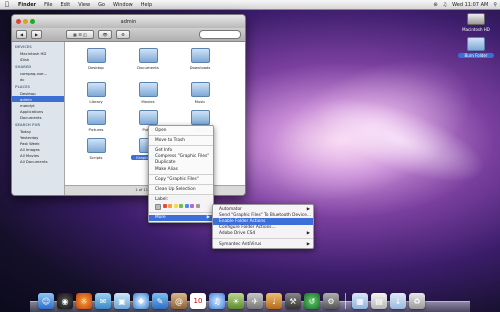  Describe the element at coordinates (345, 301) in the screenshot. I see `dock-divider` at that location.